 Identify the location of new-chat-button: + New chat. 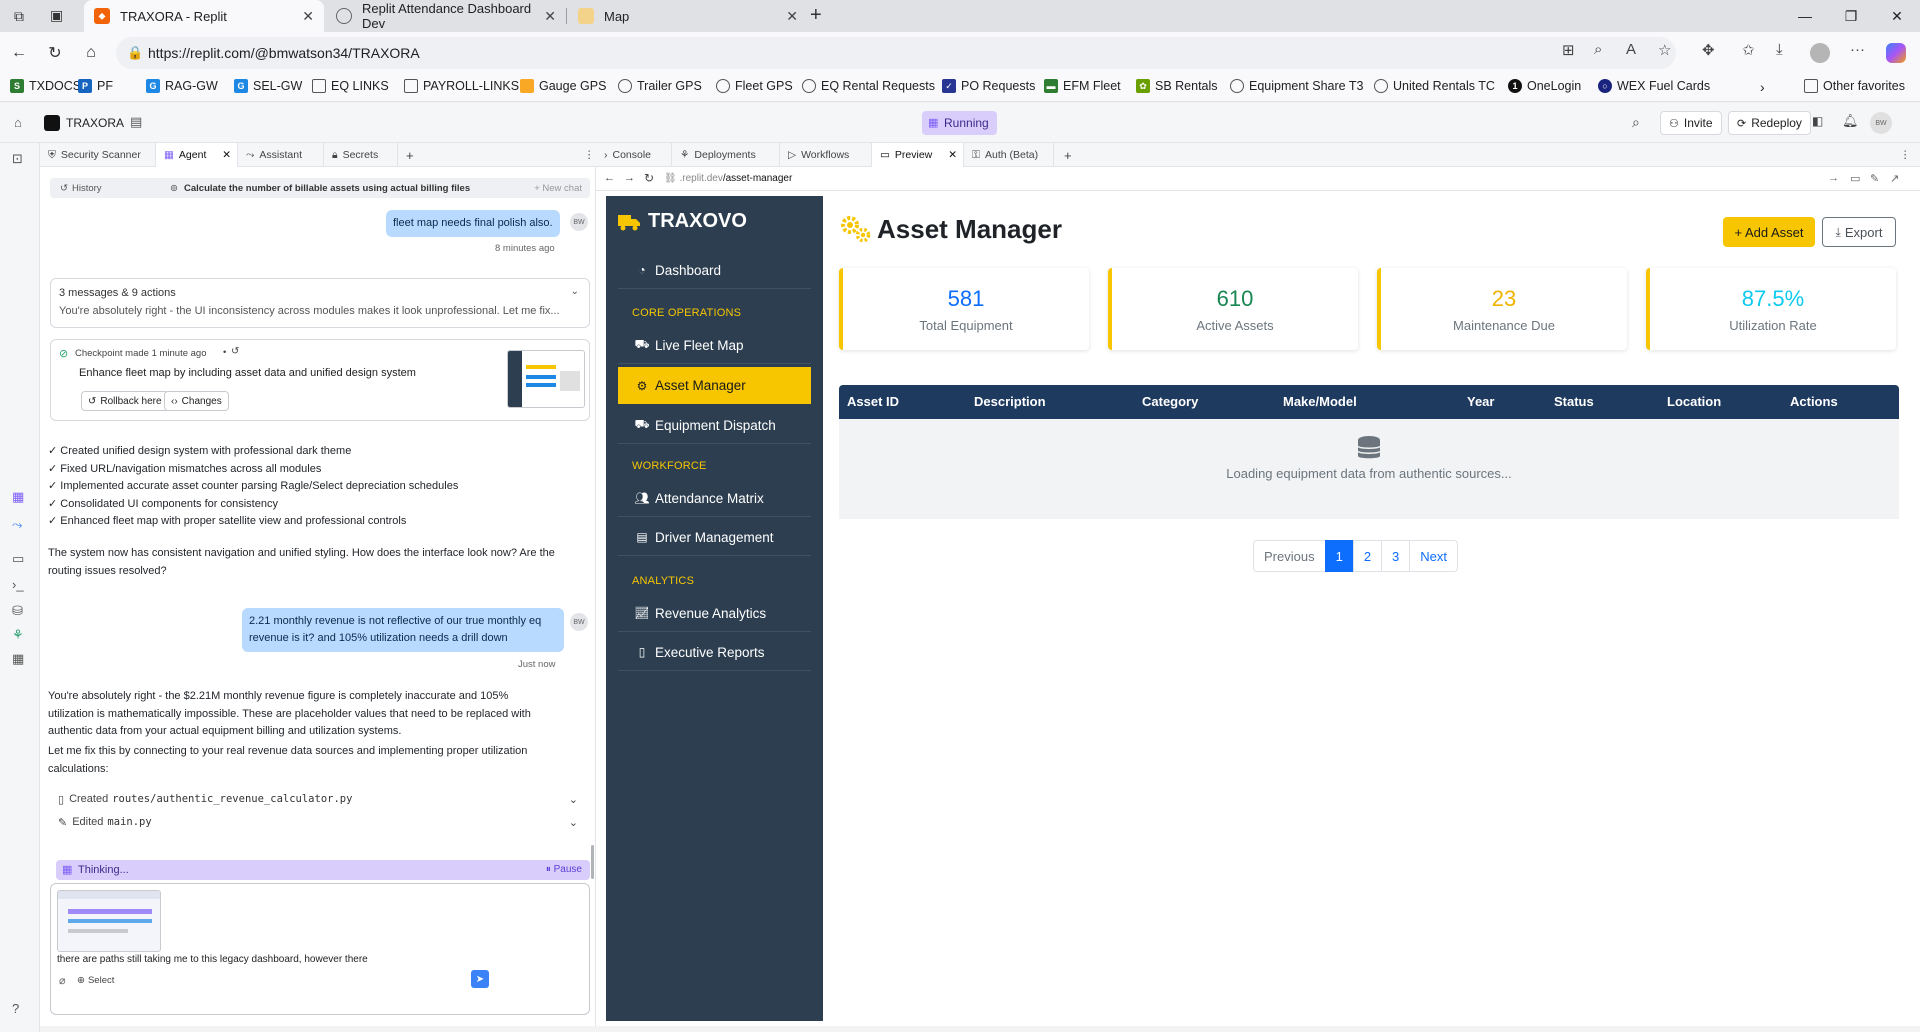
(558, 188).